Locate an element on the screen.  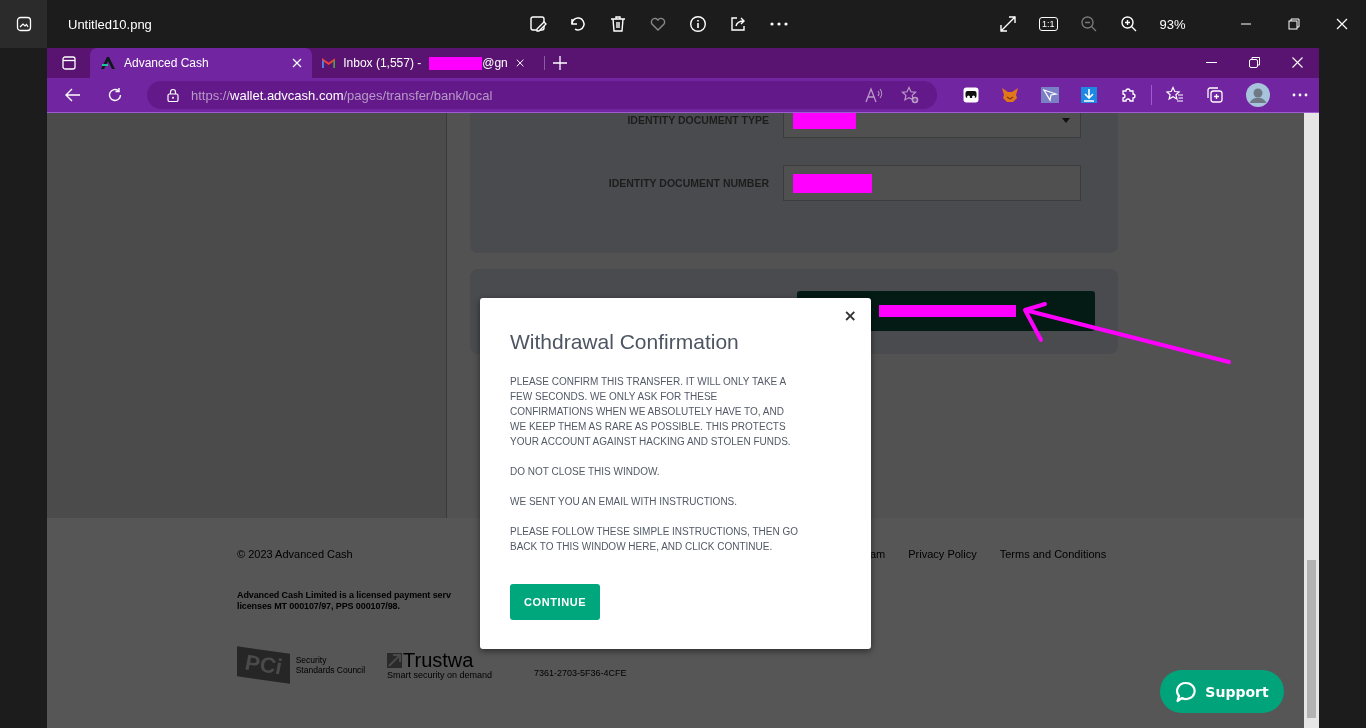
lock-icon is located at coordinates (173, 95).